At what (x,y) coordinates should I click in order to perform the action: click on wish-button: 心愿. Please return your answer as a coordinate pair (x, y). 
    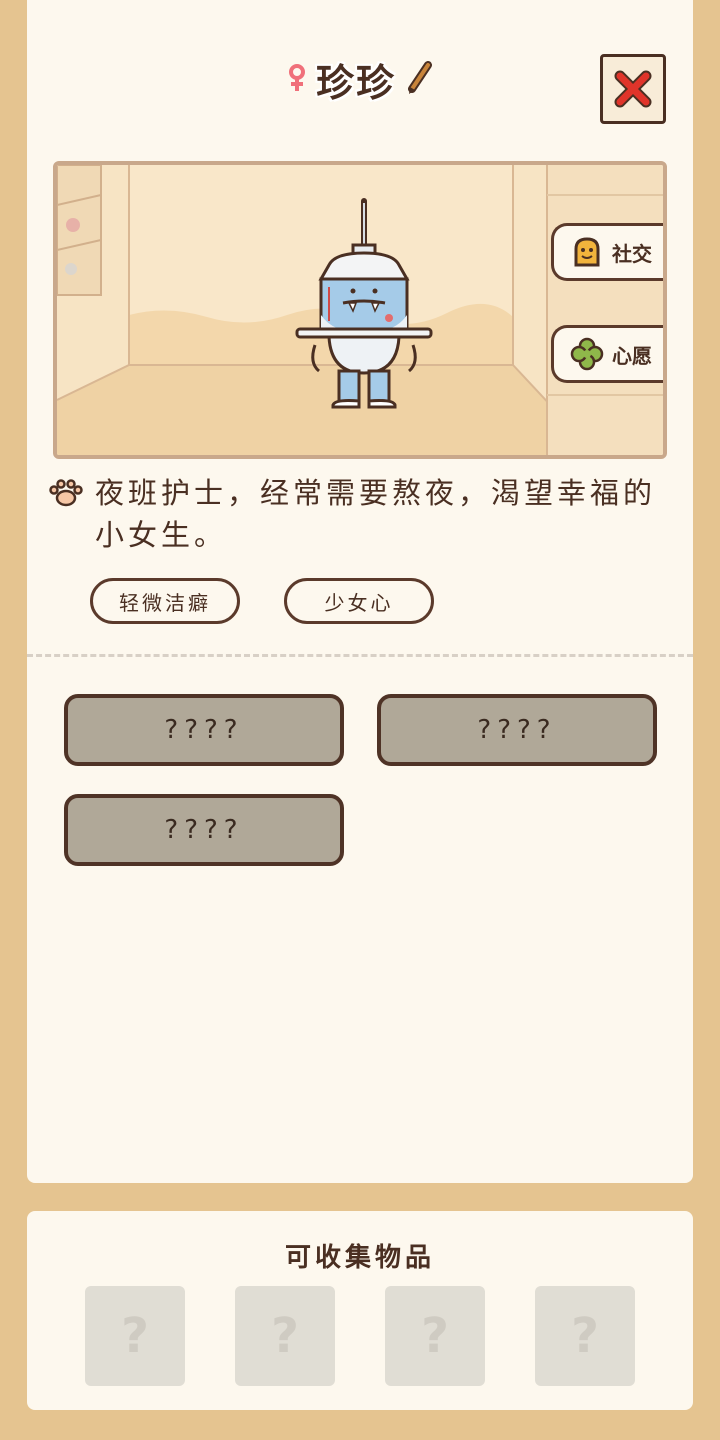
    Looking at the image, I should click on (607, 354).